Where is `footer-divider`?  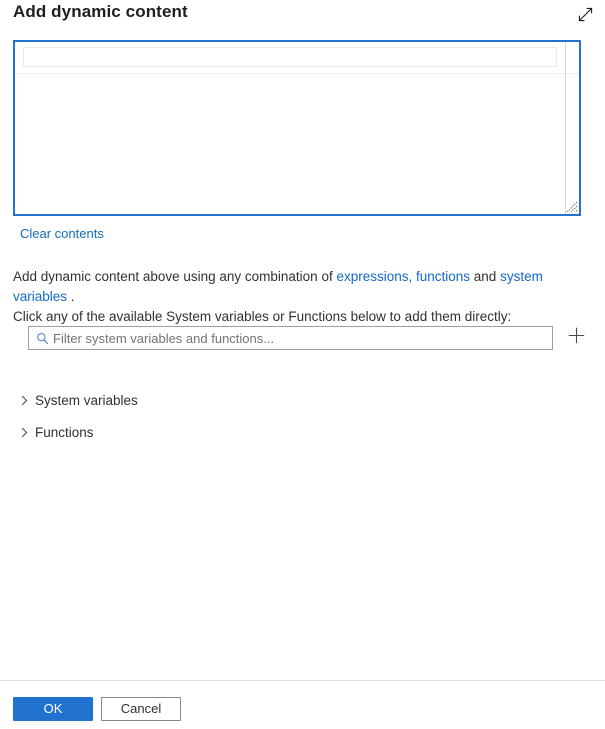 footer-divider is located at coordinates (302, 680).